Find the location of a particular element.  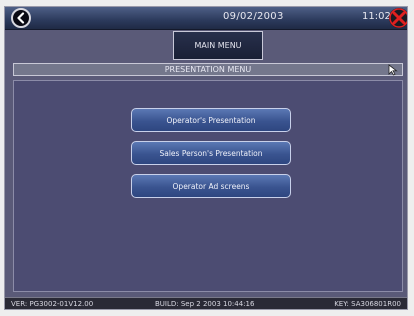

close-button is located at coordinates (398, 18).